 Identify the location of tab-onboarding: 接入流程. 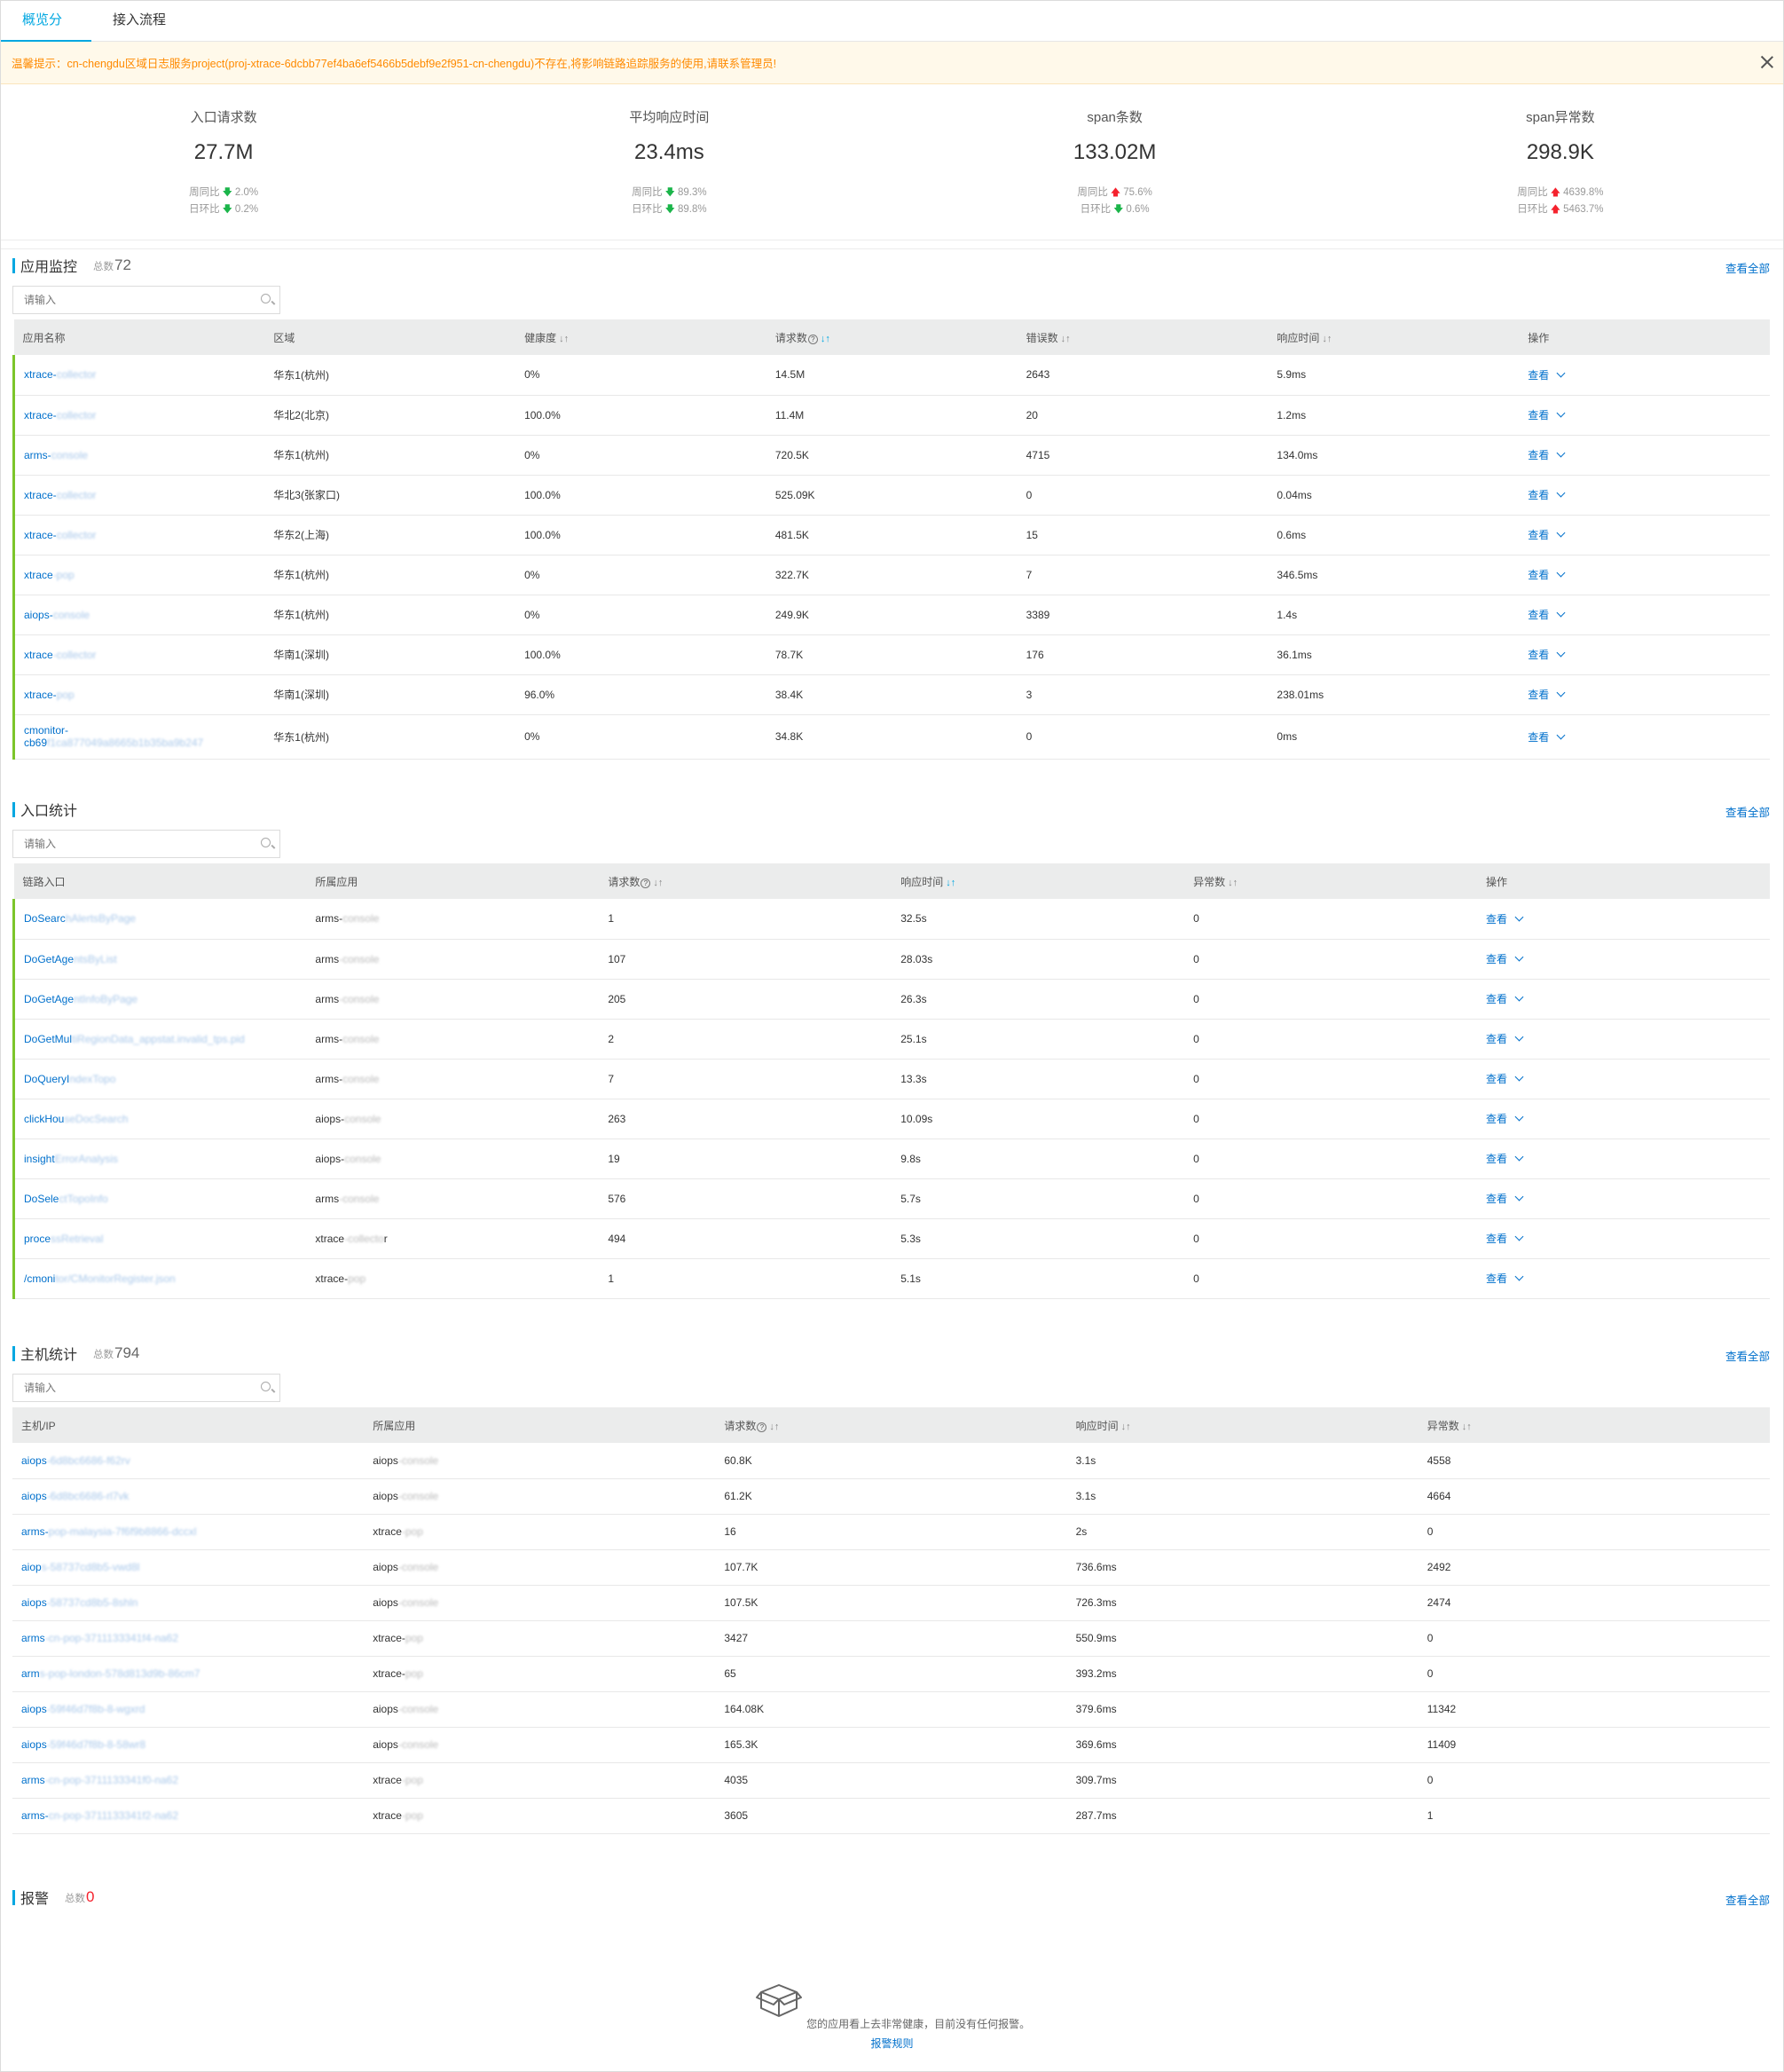
(139, 22).